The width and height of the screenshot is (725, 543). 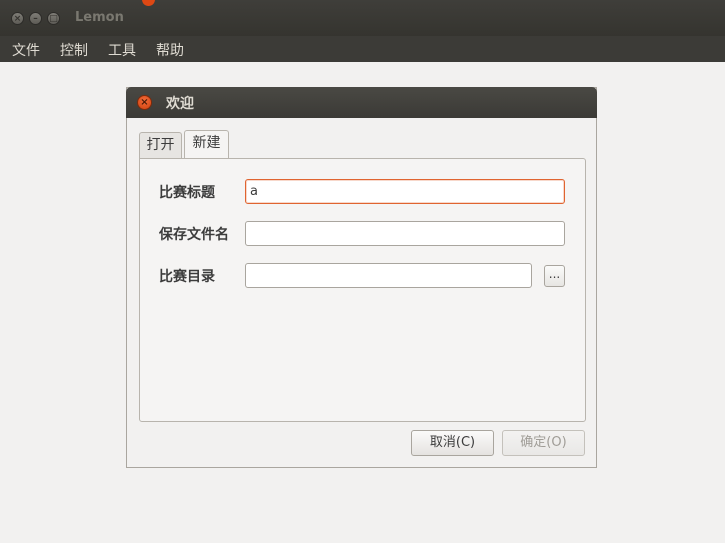 I want to click on minimize-icon: –, so click(x=35, y=19).